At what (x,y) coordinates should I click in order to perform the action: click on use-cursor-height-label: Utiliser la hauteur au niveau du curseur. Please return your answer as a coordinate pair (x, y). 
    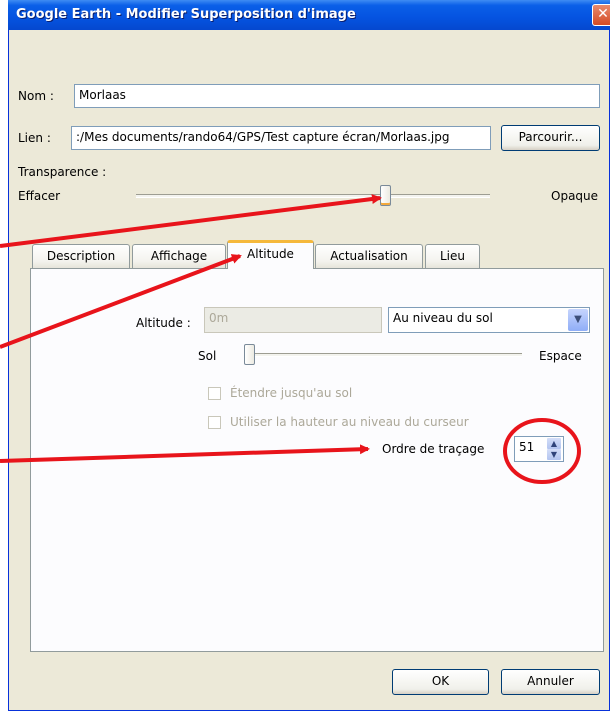
    Looking at the image, I should click on (349, 422).